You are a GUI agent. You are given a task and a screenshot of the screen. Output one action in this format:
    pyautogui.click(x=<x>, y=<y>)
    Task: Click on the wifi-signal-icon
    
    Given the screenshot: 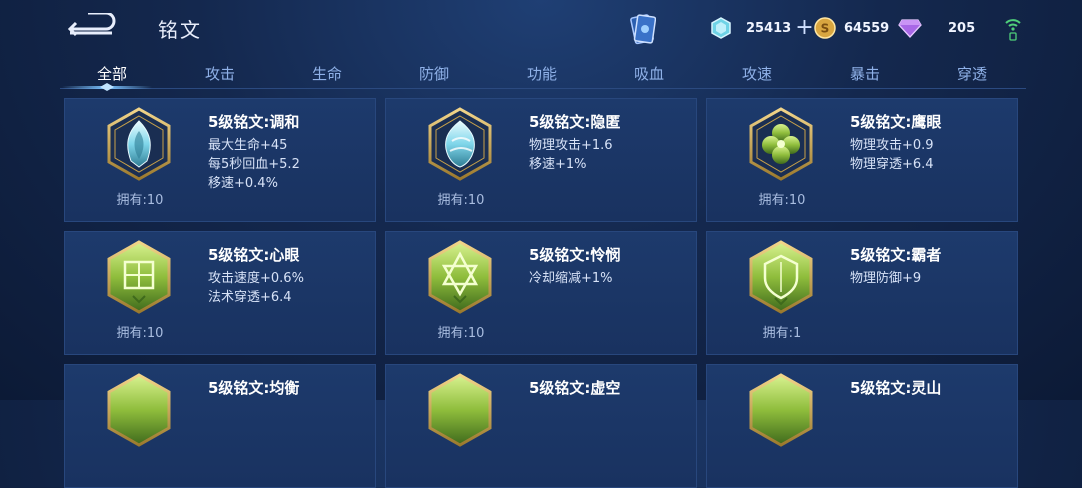 What is the action you would take?
    pyautogui.click(x=1013, y=30)
    